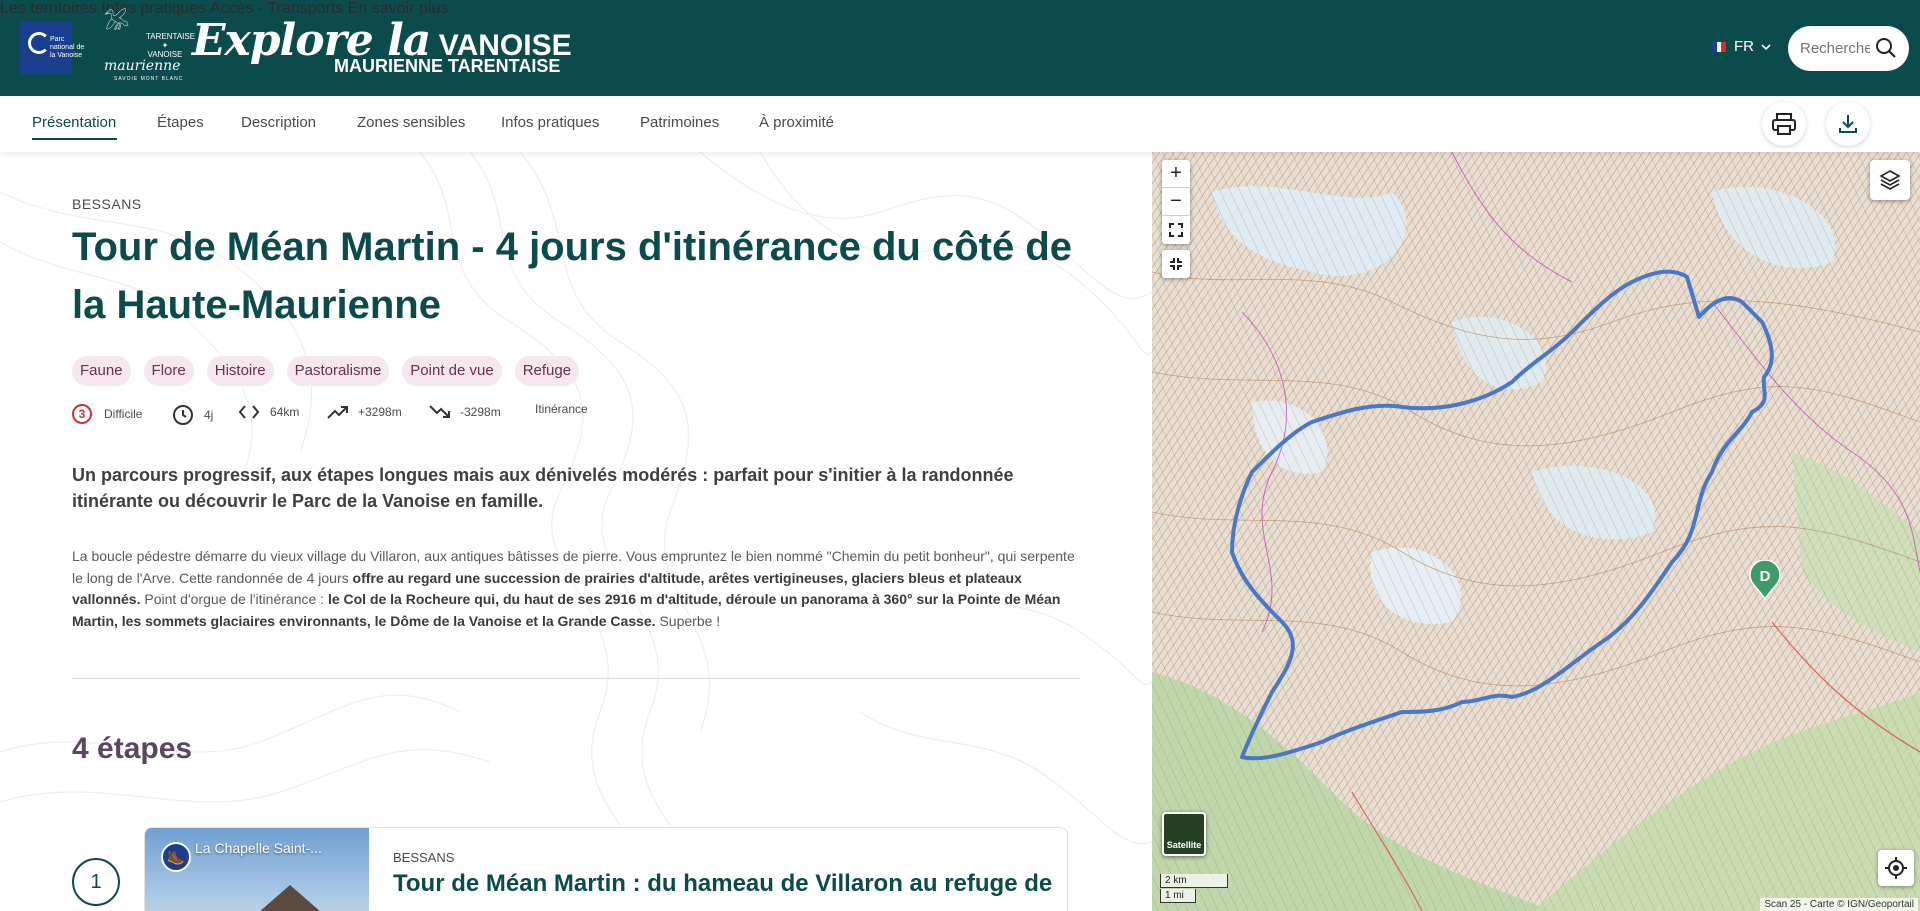  I want to click on active-tab-underline, so click(74, 139).